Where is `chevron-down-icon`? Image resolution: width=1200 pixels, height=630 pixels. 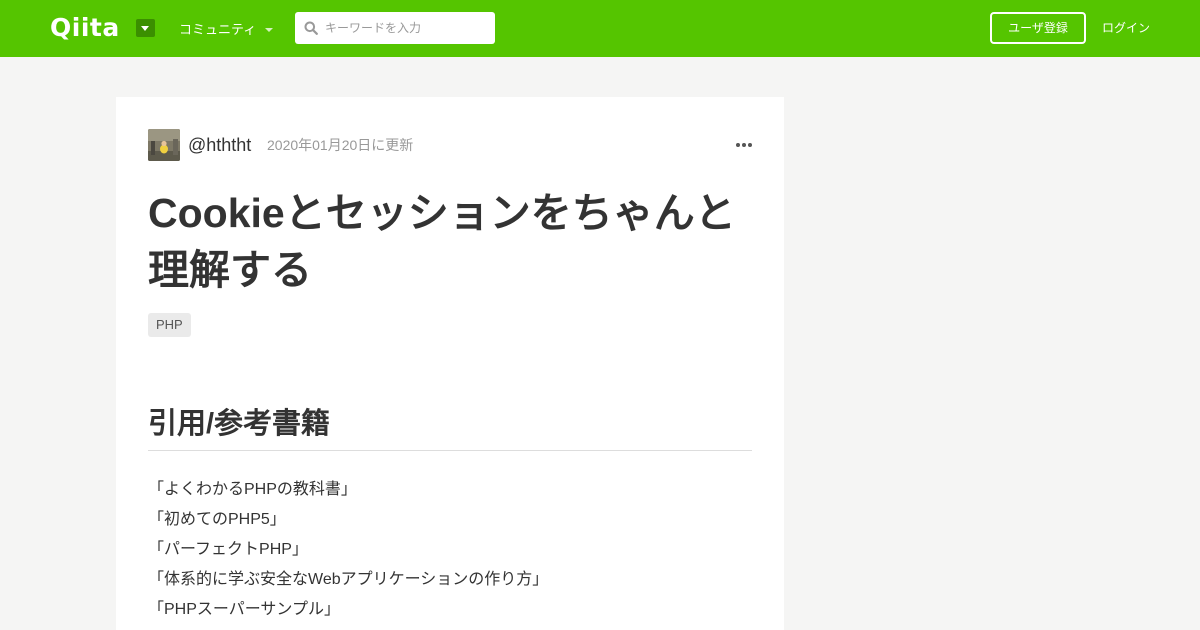 chevron-down-icon is located at coordinates (145, 28).